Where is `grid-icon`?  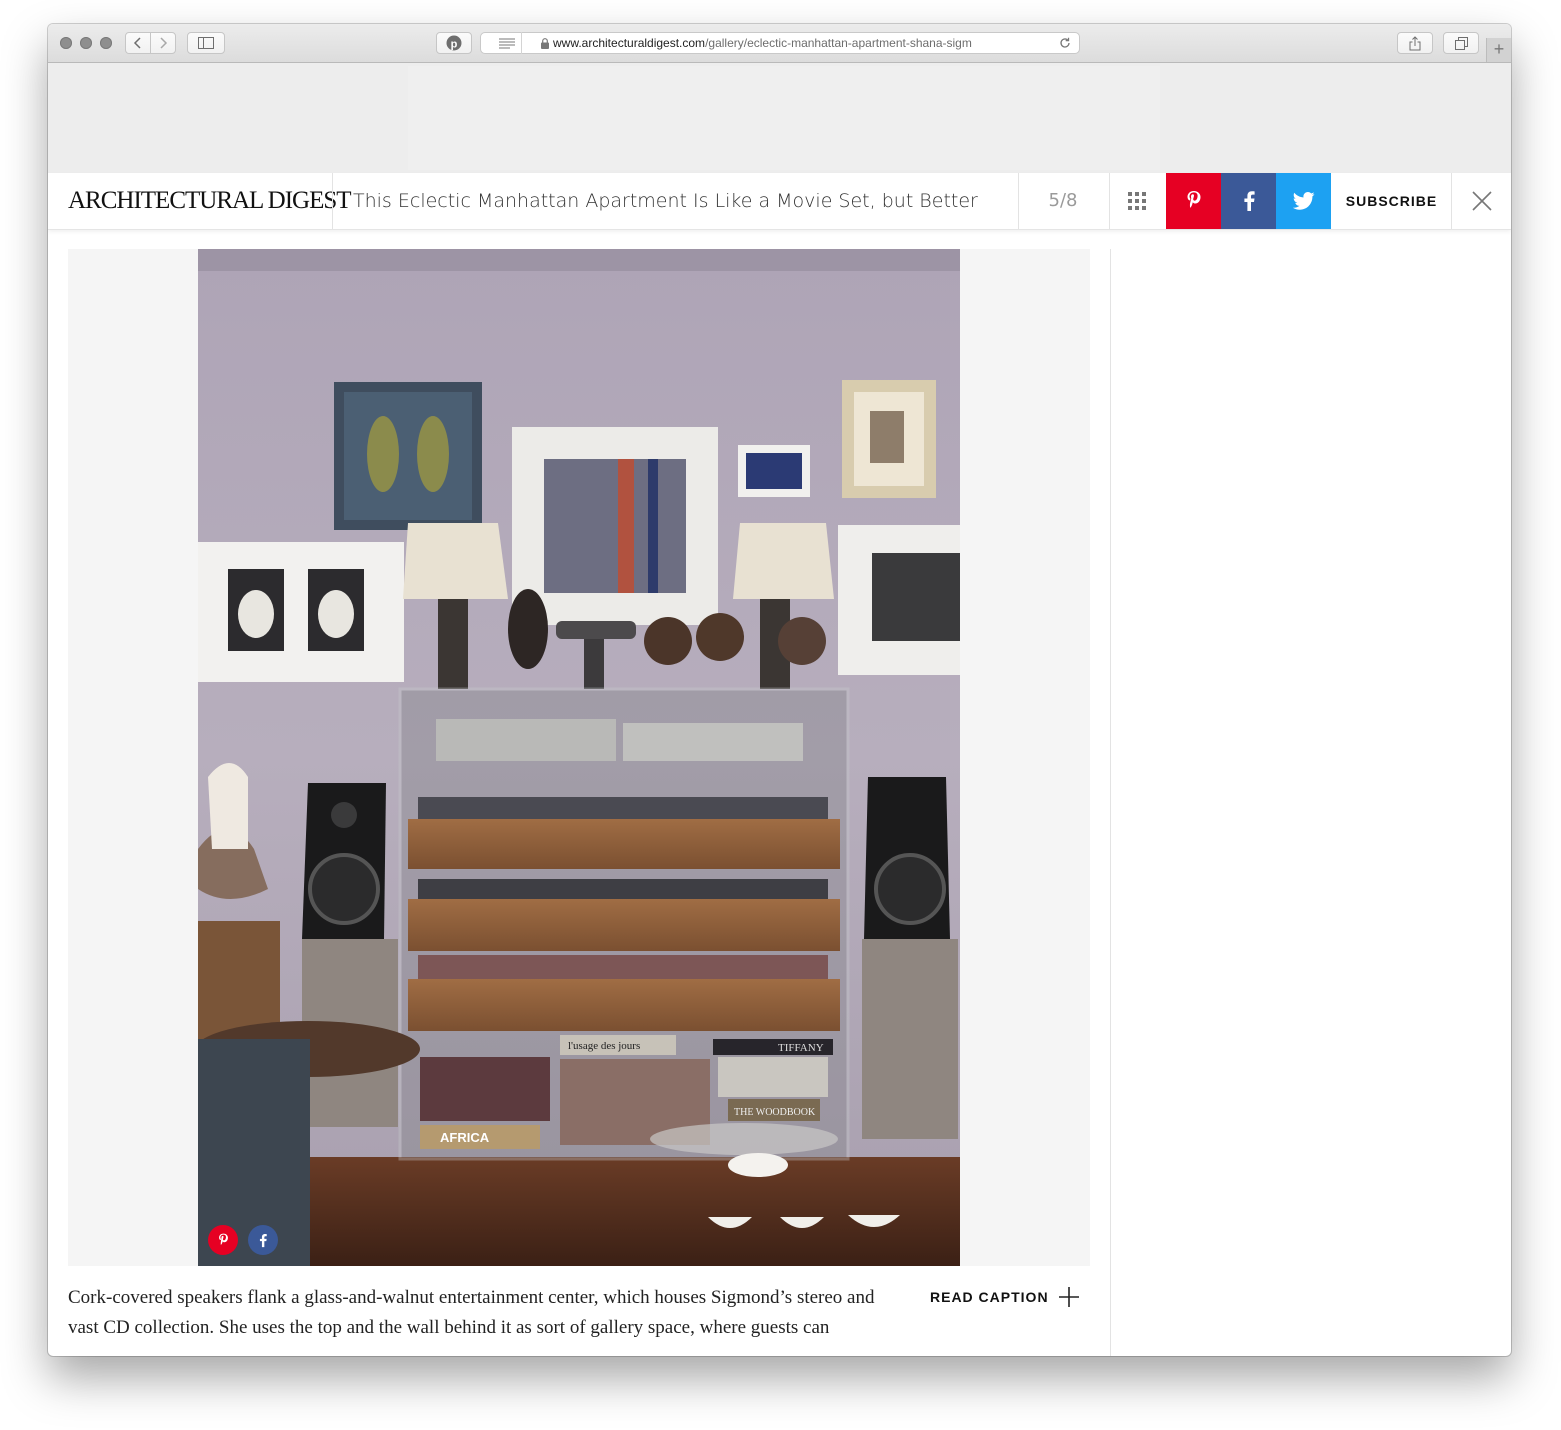
grid-icon is located at coordinates (1137, 201).